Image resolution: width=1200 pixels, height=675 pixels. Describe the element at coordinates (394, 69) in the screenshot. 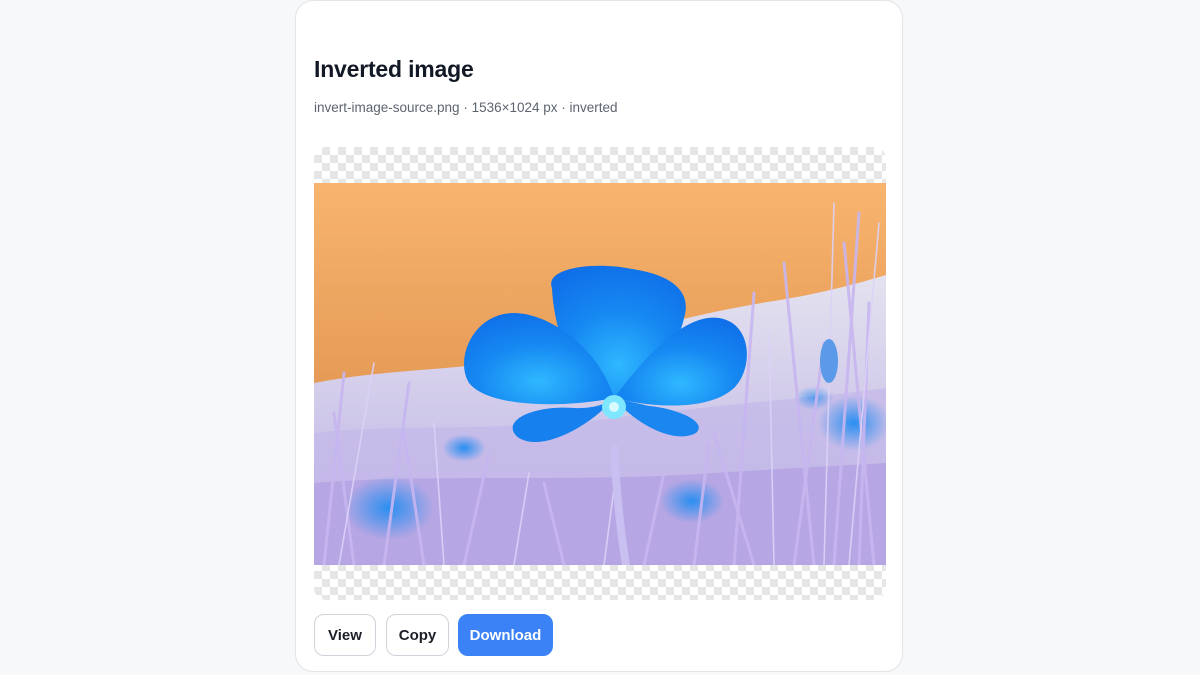

I see `card-title: Inverted image` at that location.